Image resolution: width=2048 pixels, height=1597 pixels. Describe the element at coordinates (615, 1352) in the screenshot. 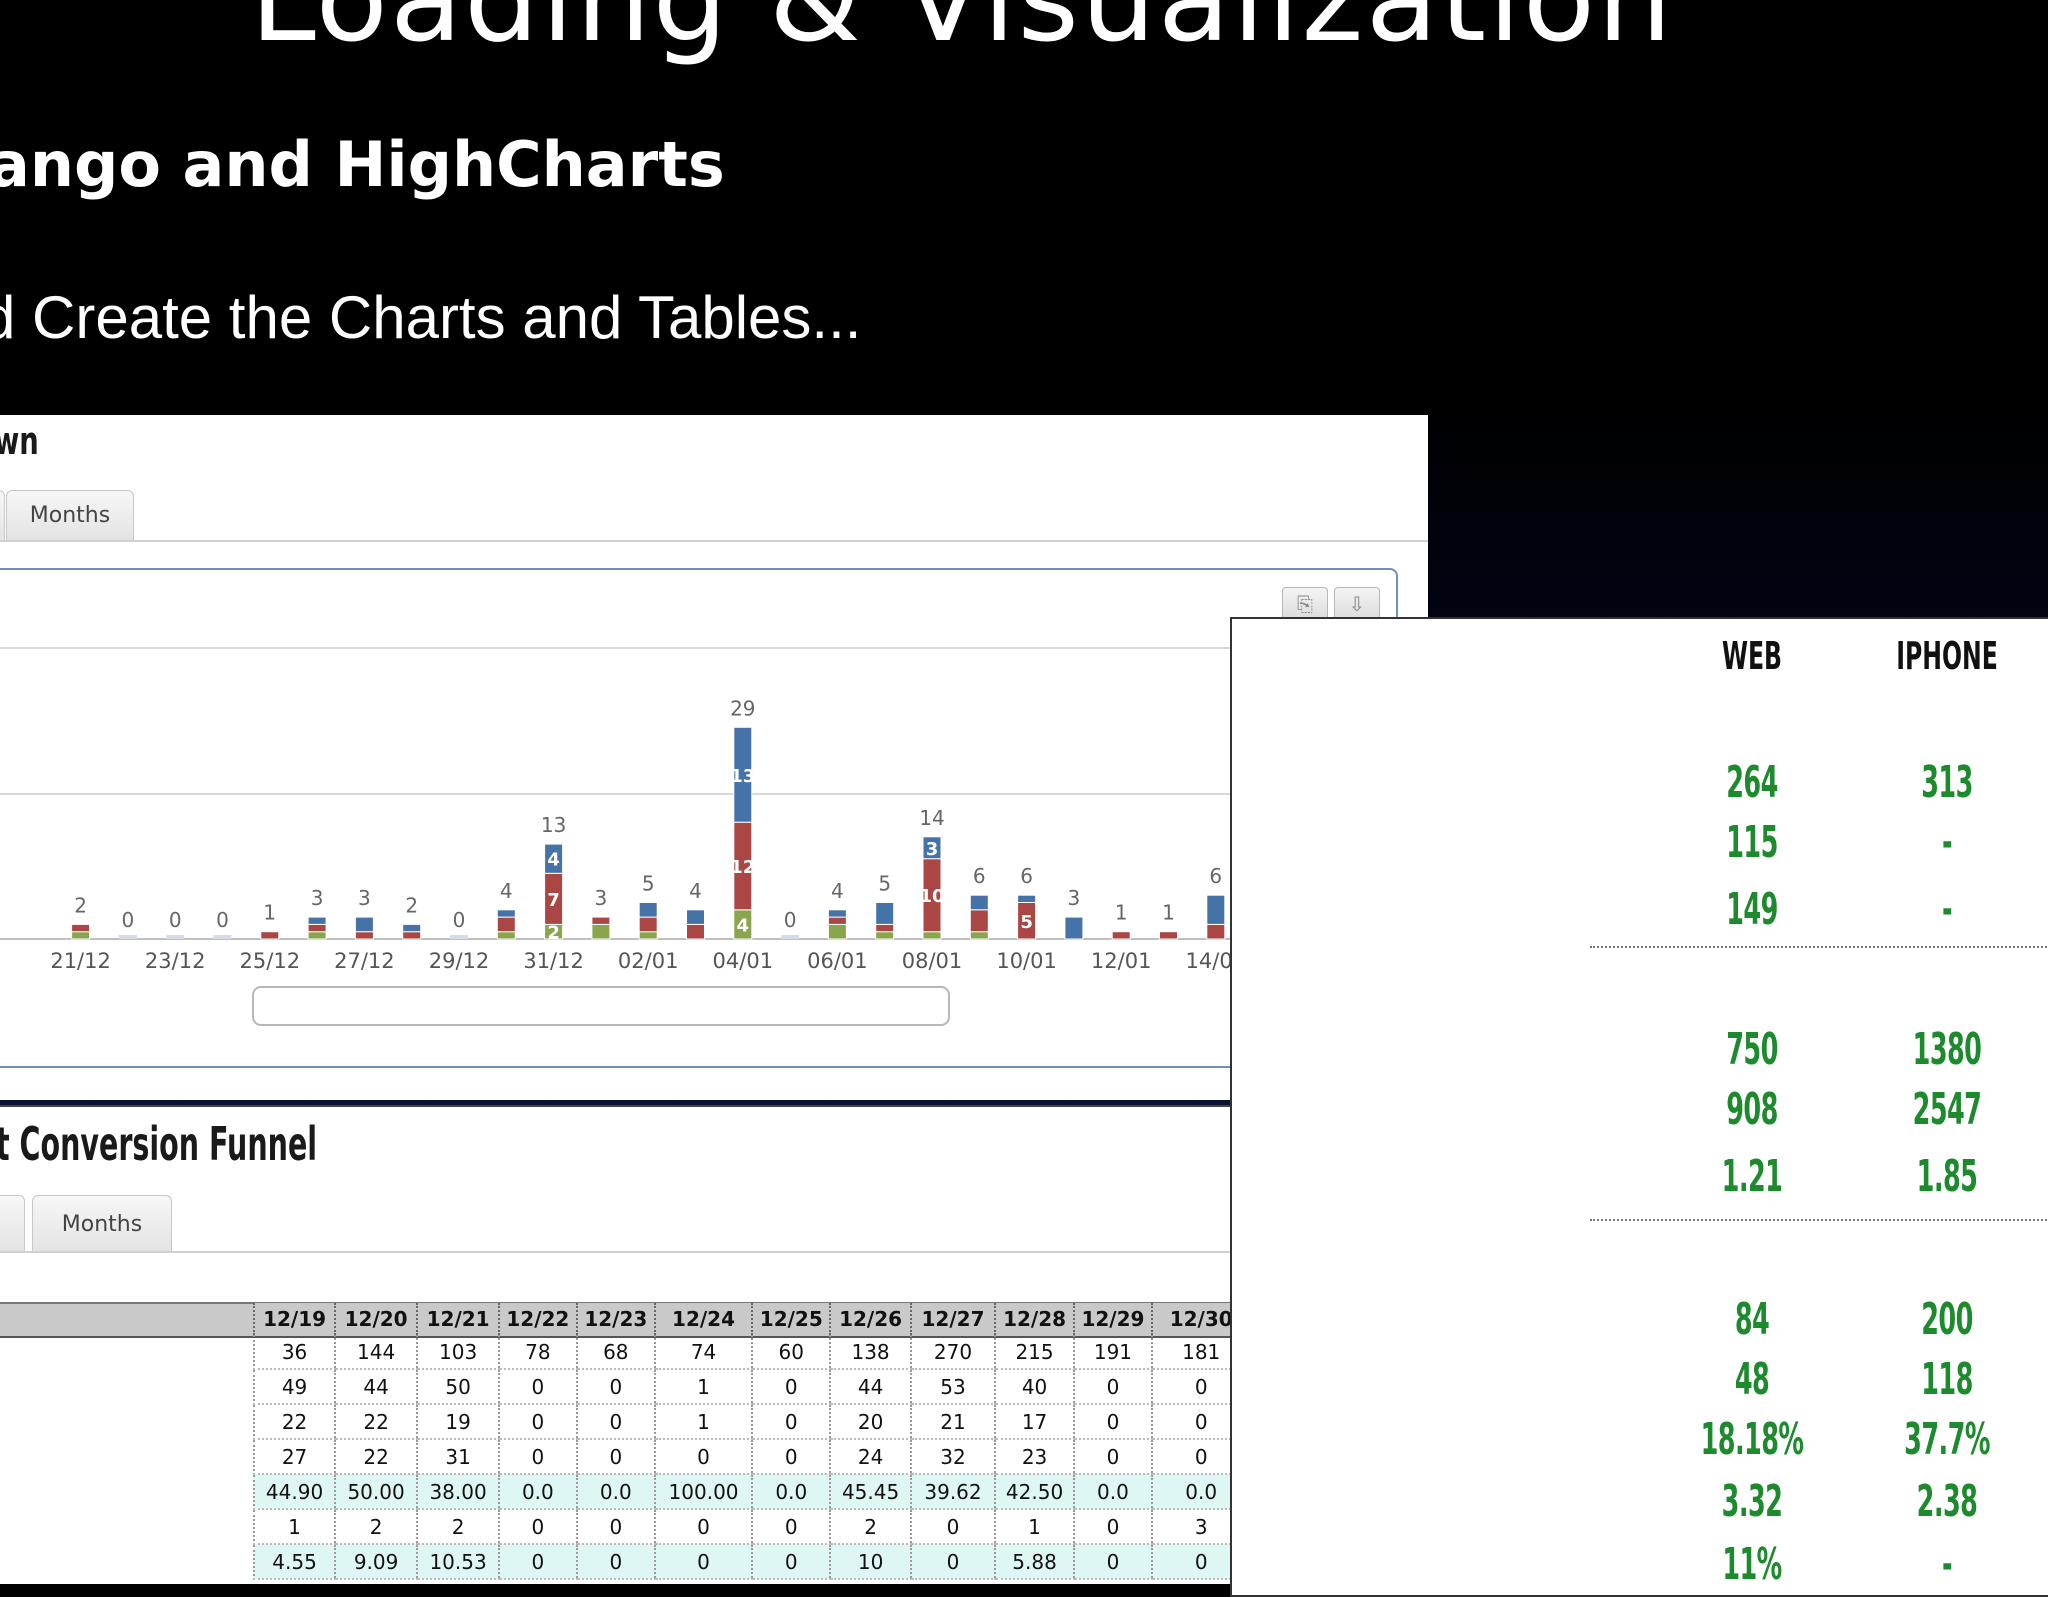

I see `table-cell: 68` at that location.